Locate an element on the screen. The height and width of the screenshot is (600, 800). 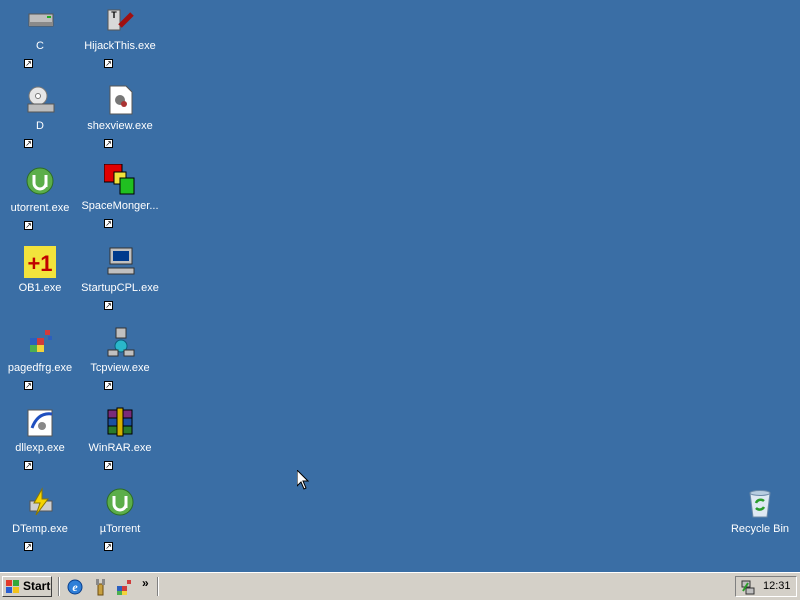
icon-label: shexview.exe is located at coordinates (120, 126).